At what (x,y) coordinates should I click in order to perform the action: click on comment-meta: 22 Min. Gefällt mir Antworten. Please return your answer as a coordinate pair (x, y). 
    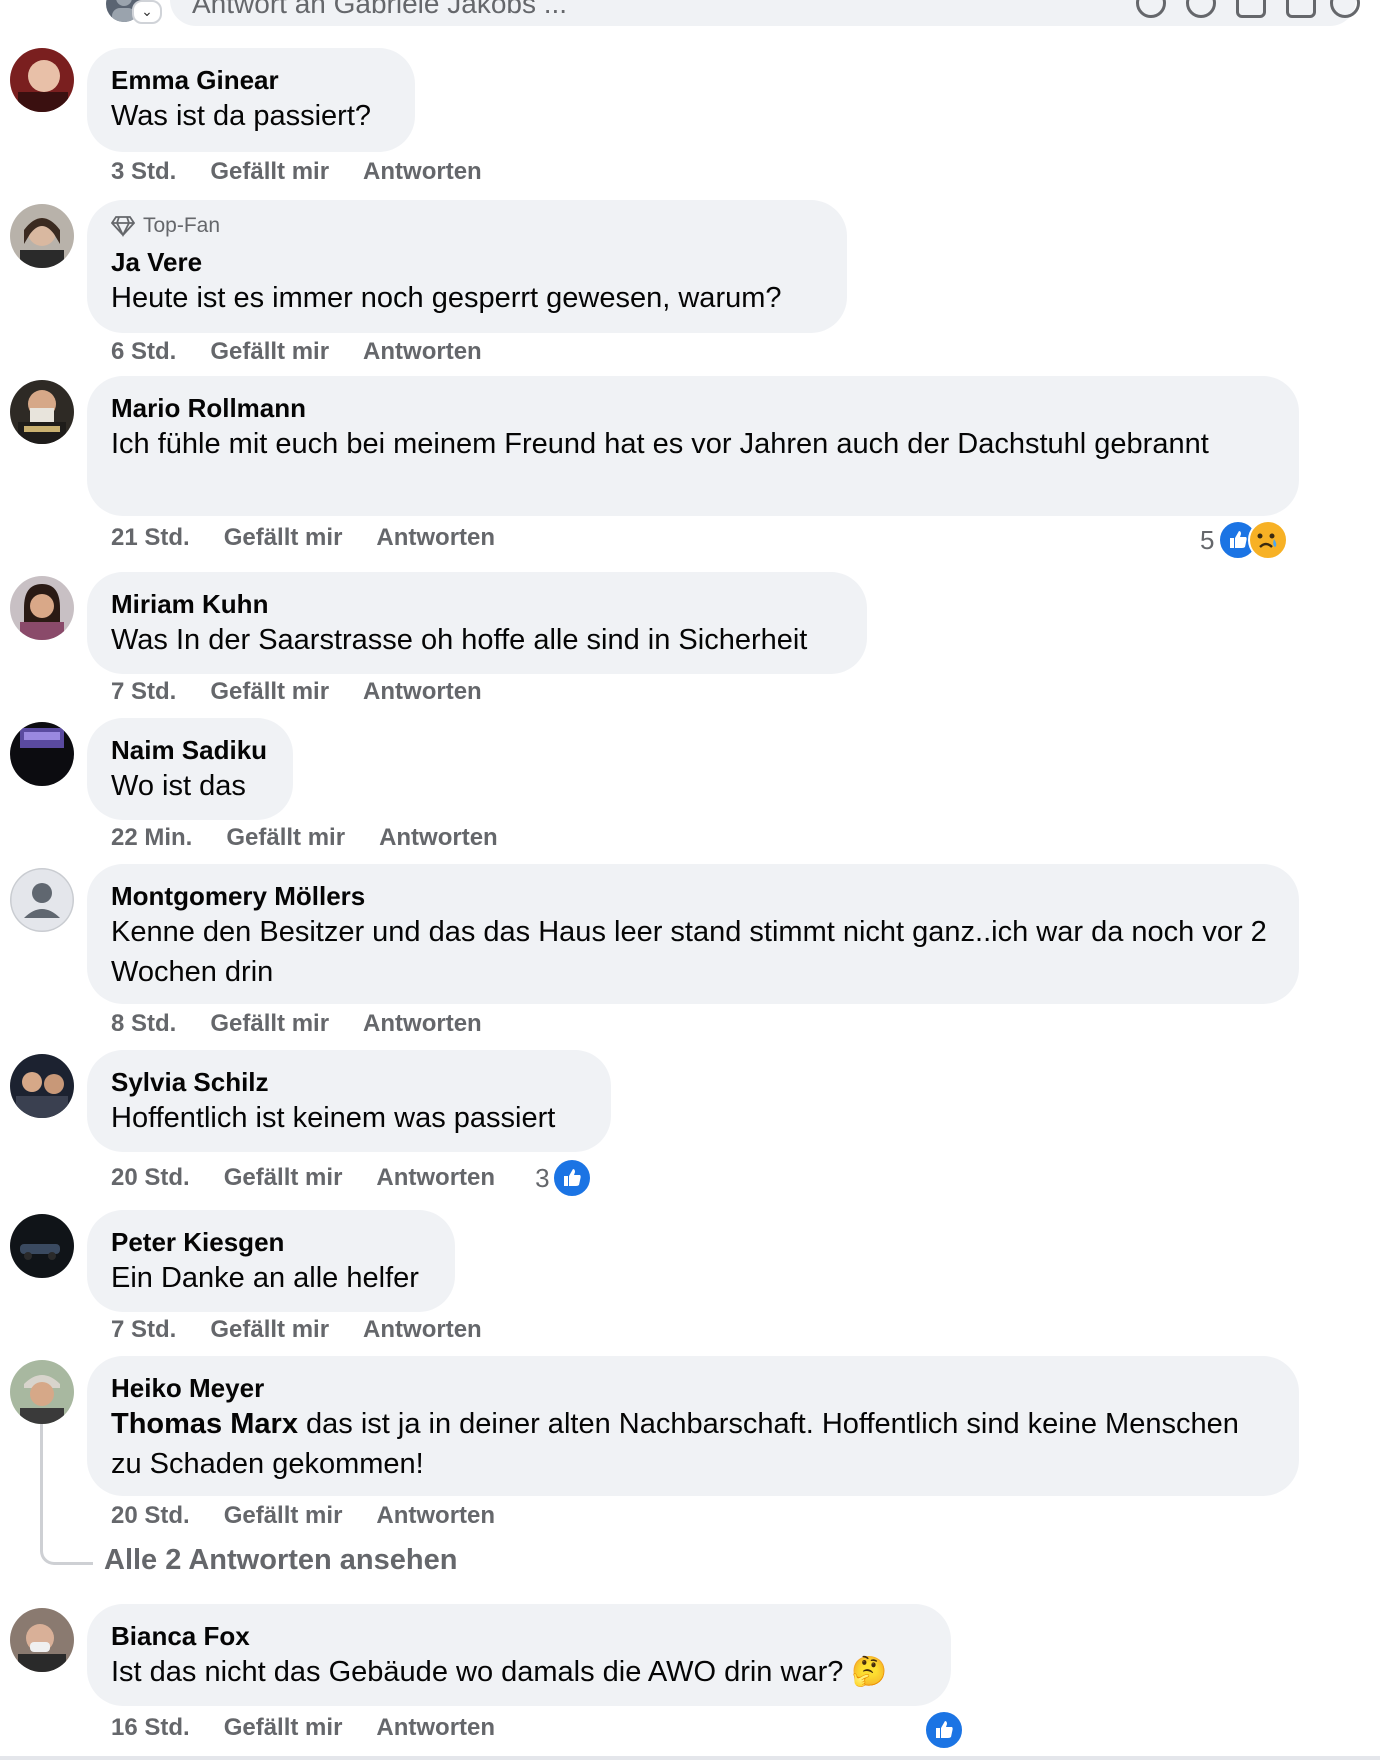
    Looking at the image, I should click on (304, 838).